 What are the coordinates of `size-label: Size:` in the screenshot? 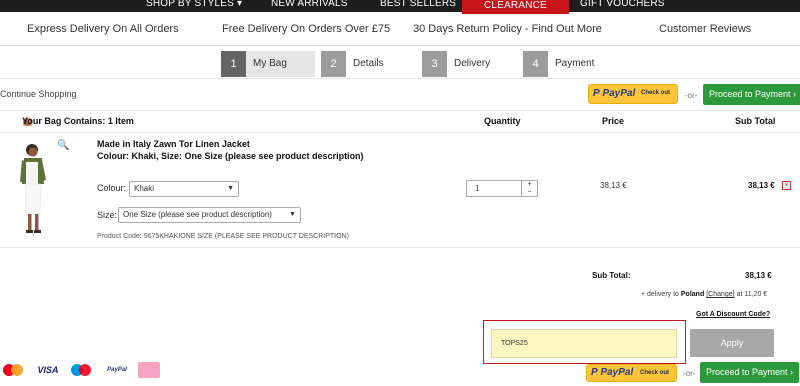 It's located at (107, 215).